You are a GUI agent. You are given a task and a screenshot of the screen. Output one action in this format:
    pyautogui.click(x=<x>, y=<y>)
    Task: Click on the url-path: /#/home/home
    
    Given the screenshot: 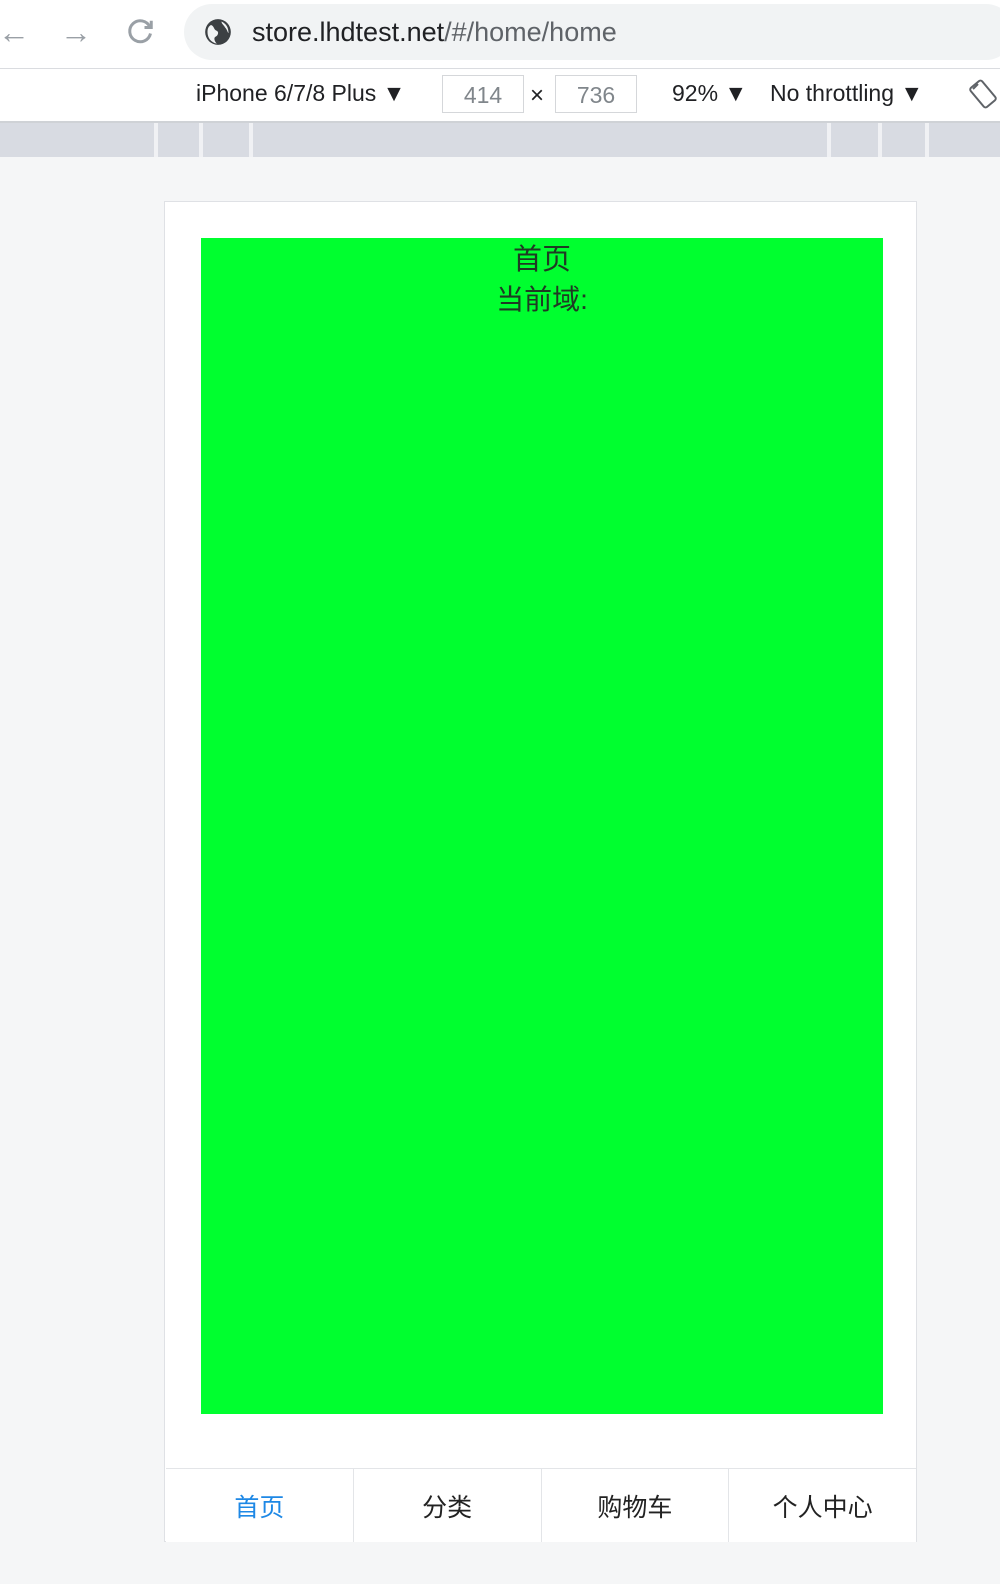 What is the action you would take?
    pyautogui.click(x=530, y=32)
    